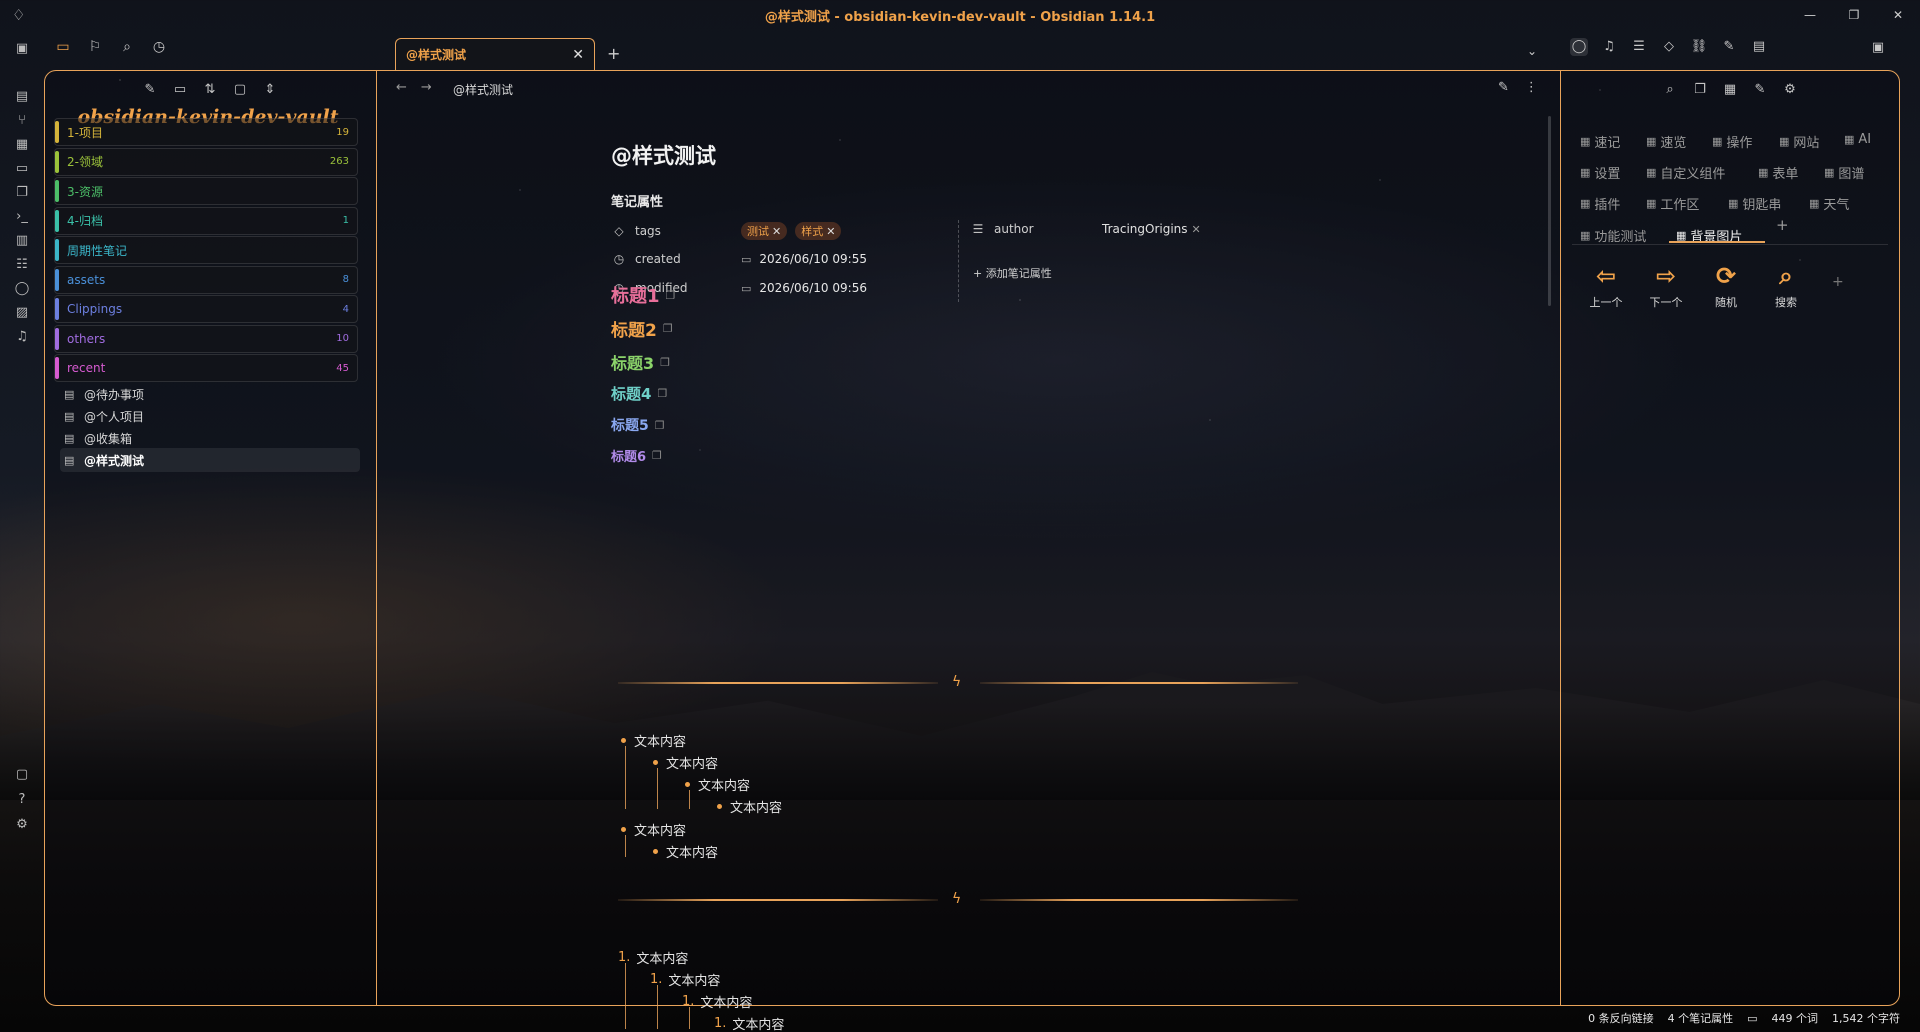  I want to click on right-tab: ▦ 图谱, so click(1844, 172).